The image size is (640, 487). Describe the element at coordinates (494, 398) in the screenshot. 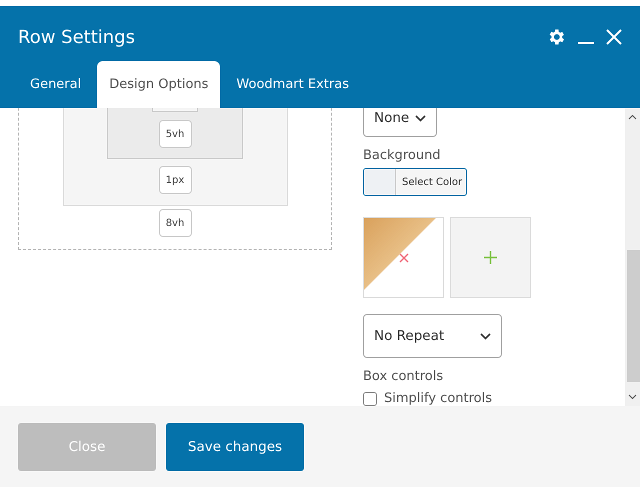

I see `simplify-controls-checkbox: Simplify controls` at that location.